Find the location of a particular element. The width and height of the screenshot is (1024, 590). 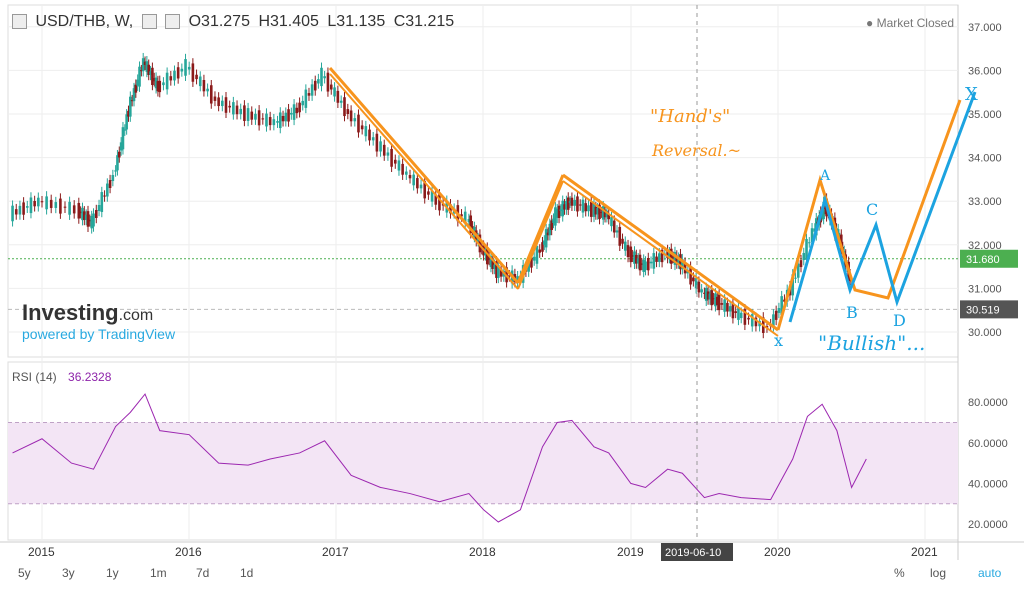

log-scale-button: log is located at coordinates (938, 573).